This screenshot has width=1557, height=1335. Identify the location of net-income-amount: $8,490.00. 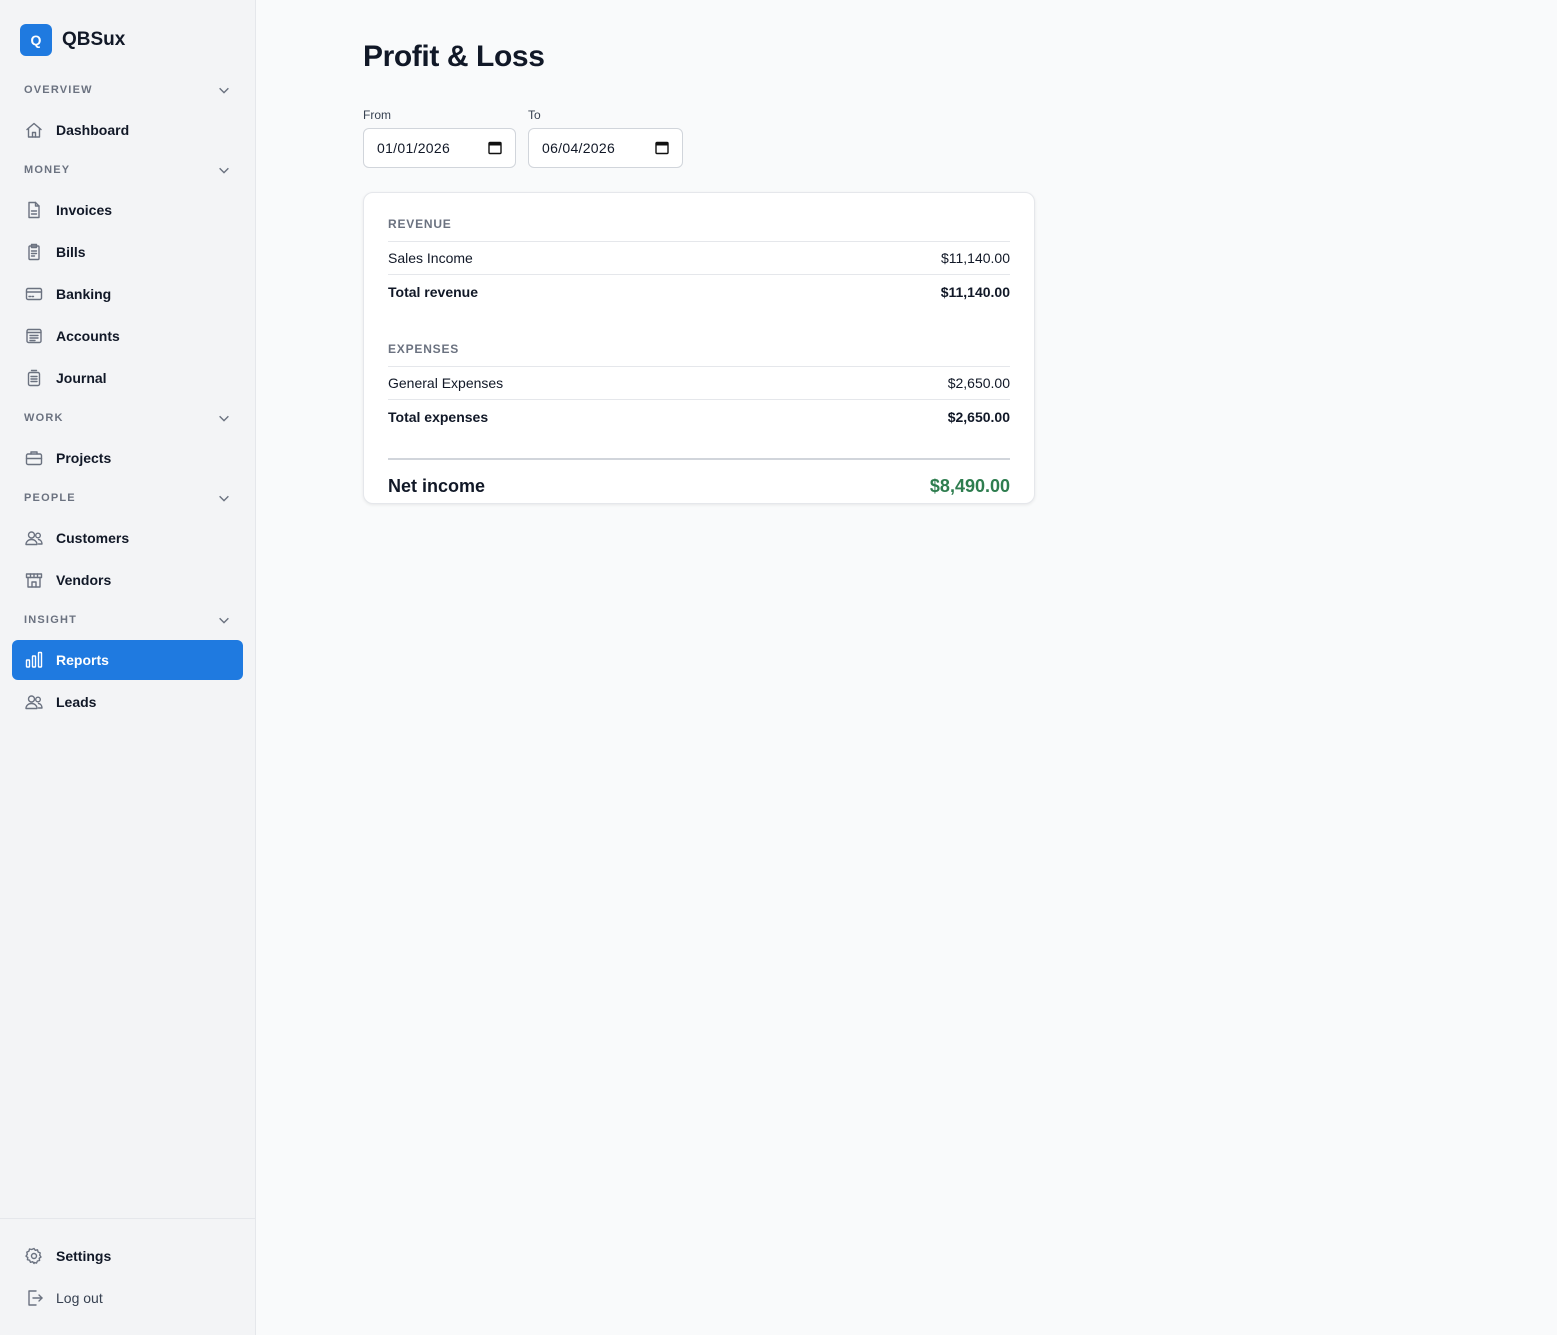
(969, 485).